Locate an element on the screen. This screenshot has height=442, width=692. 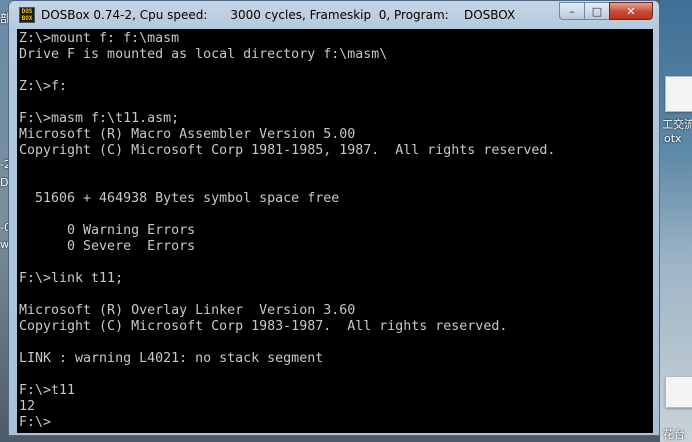
console-line: Z:\>f: is located at coordinates (43, 86).